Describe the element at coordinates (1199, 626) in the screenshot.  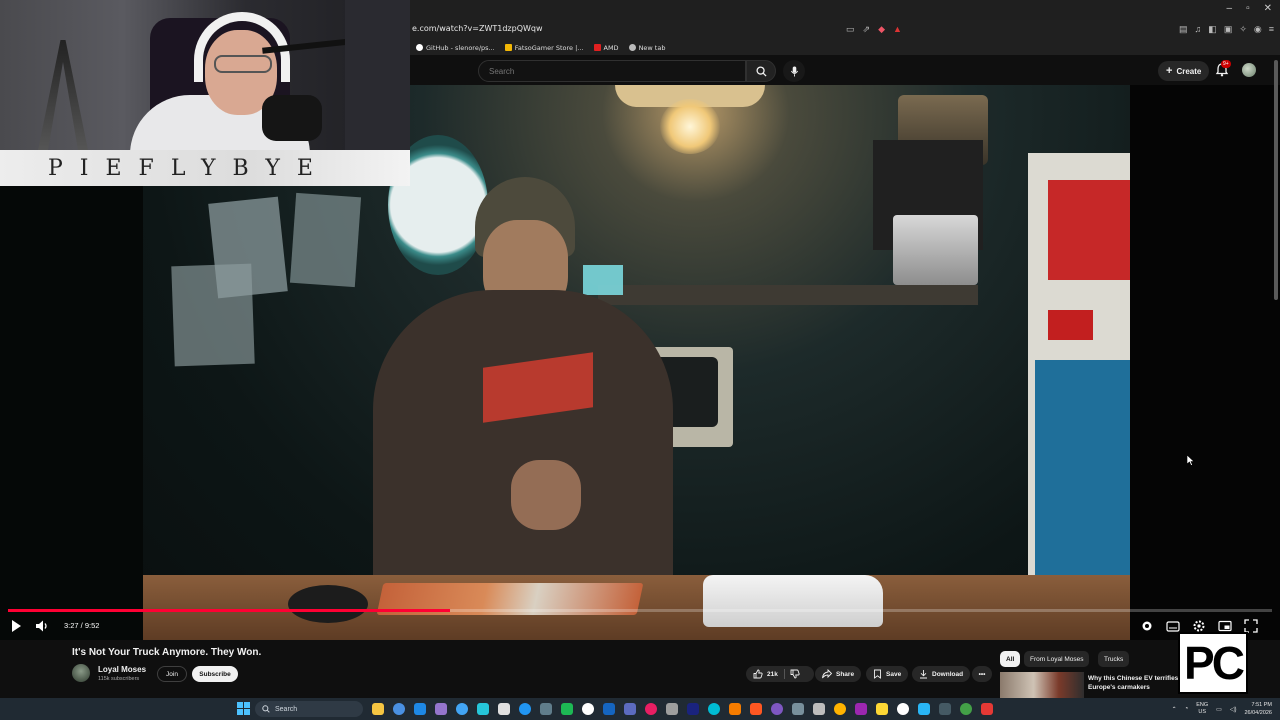
I see `settings-gear-icon` at that location.